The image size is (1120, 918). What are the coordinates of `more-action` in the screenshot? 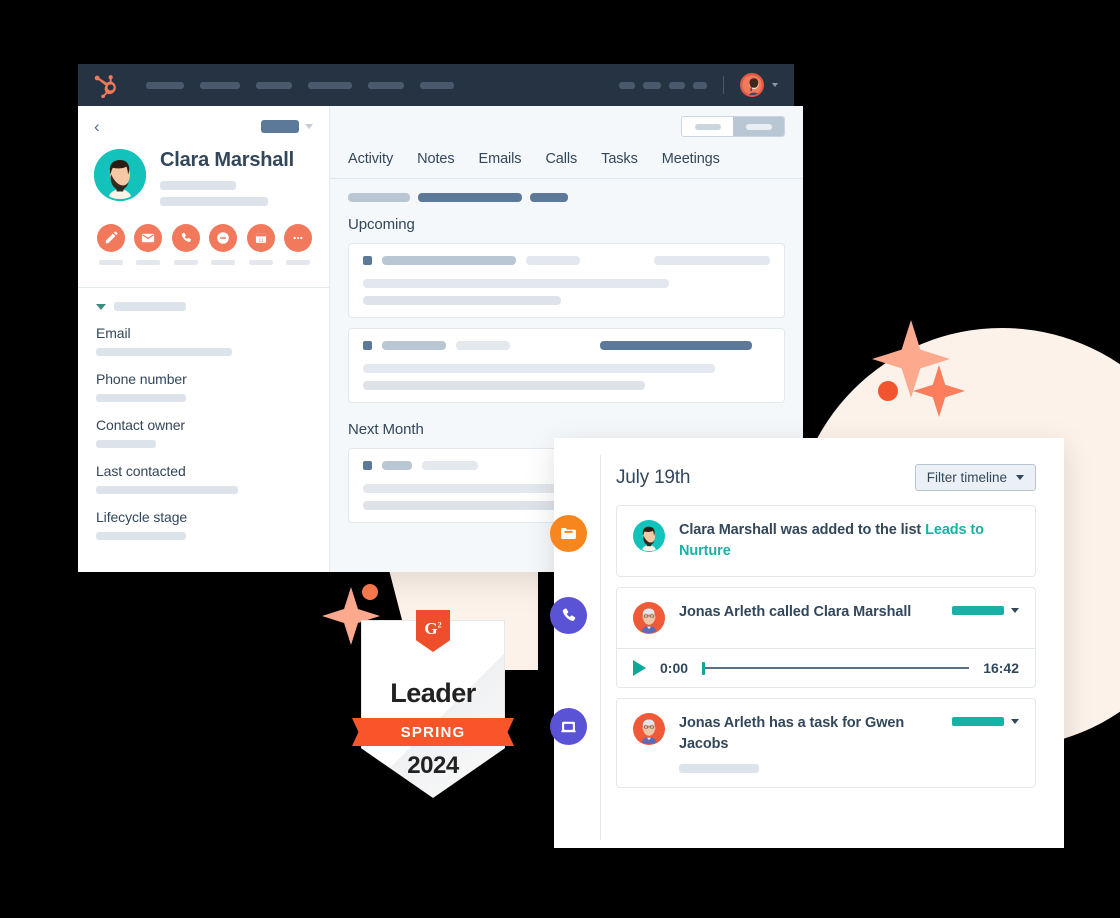 It's located at (299, 244).